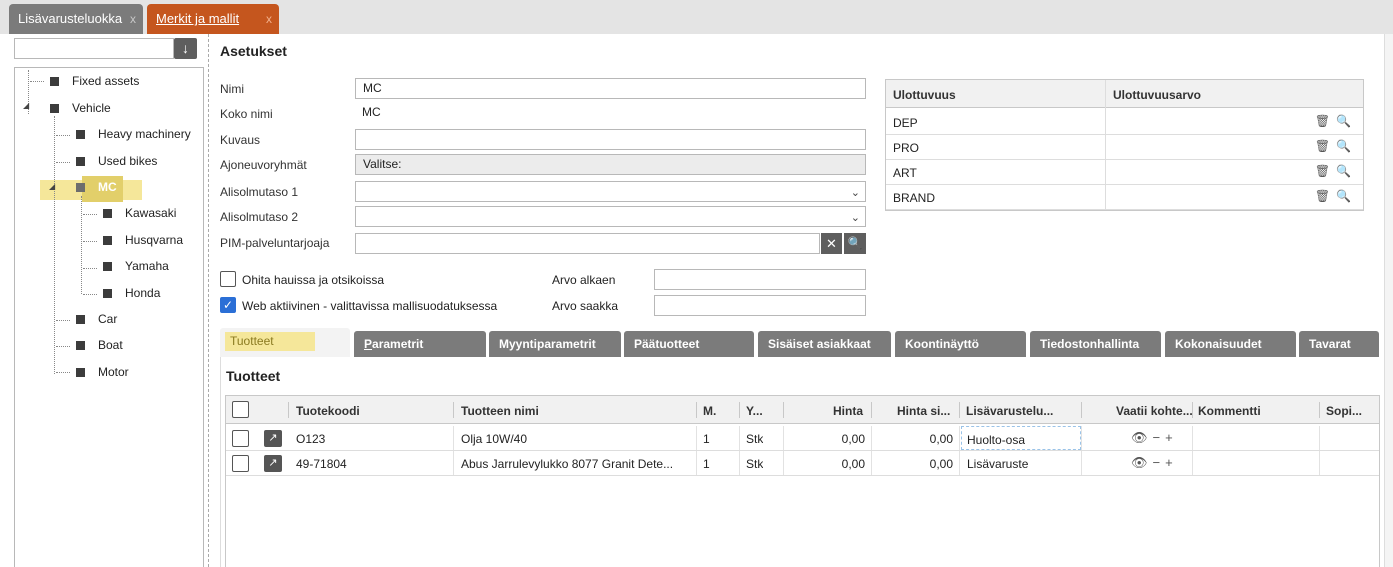 The height and width of the screenshot is (567, 1393). What do you see at coordinates (587, 243) in the screenshot?
I see `pim-field` at bounding box center [587, 243].